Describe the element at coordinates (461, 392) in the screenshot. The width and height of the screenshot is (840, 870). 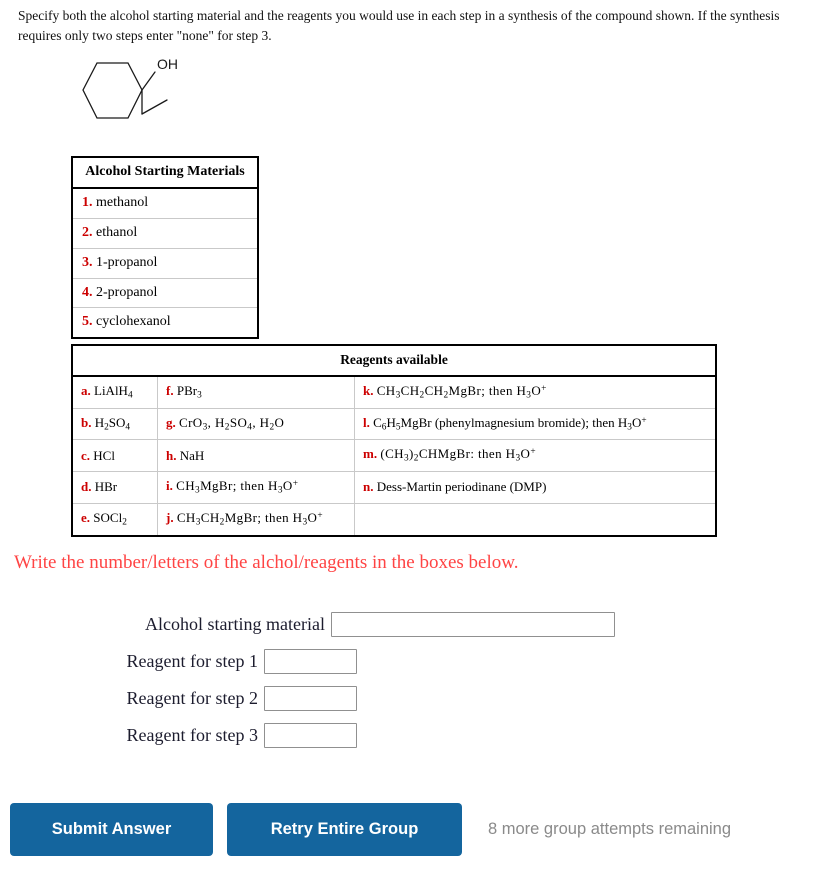
I see `option-label: CH3CH2CH2MgBr; then H3O+` at that location.